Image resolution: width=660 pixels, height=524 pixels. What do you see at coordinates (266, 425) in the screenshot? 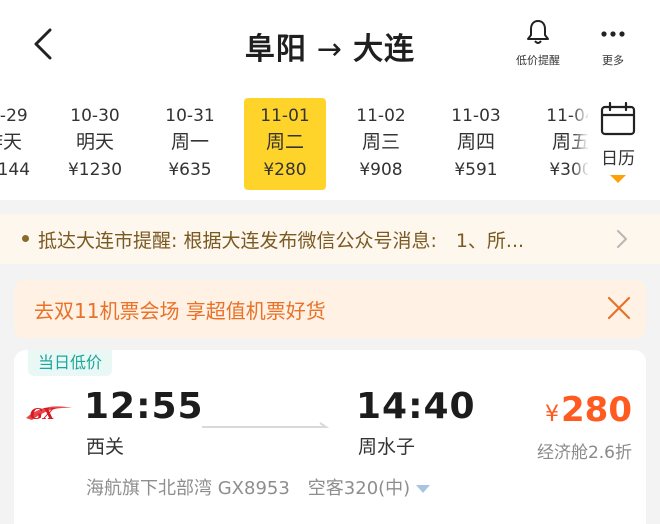
I see `flight-route-line` at bounding box center [266, 425].